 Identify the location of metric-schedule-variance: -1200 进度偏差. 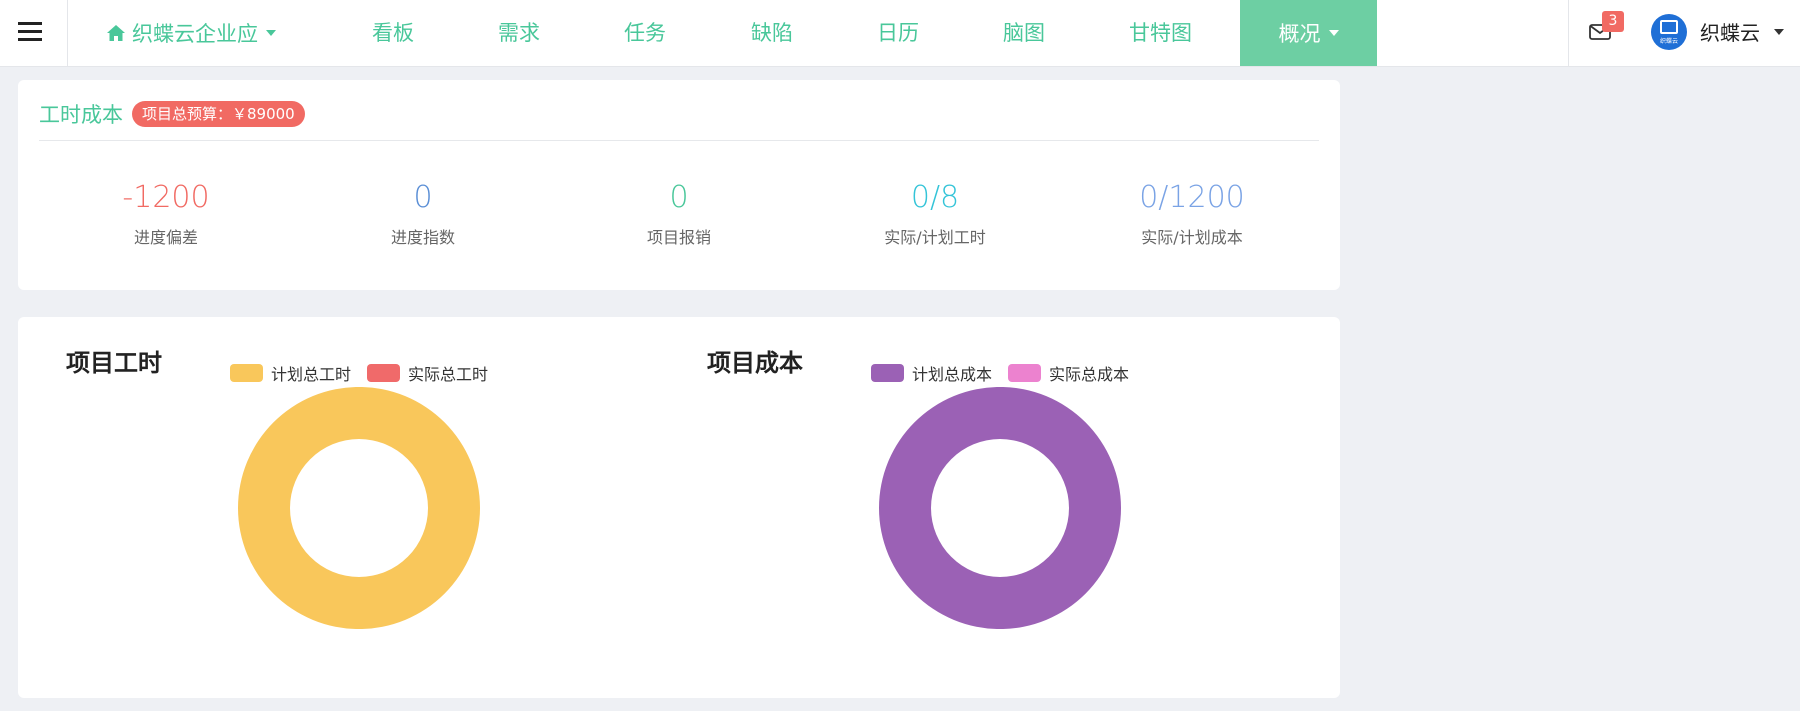
(166, 213).